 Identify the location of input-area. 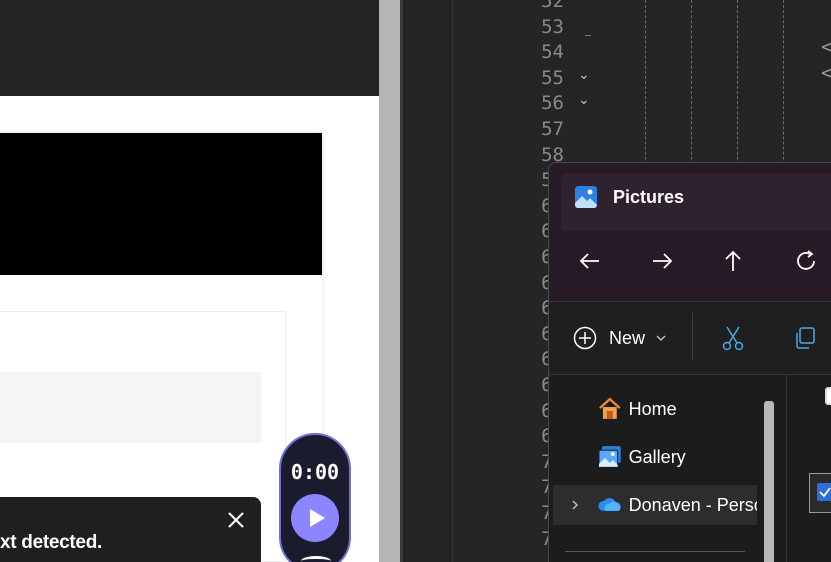
(130, 407).